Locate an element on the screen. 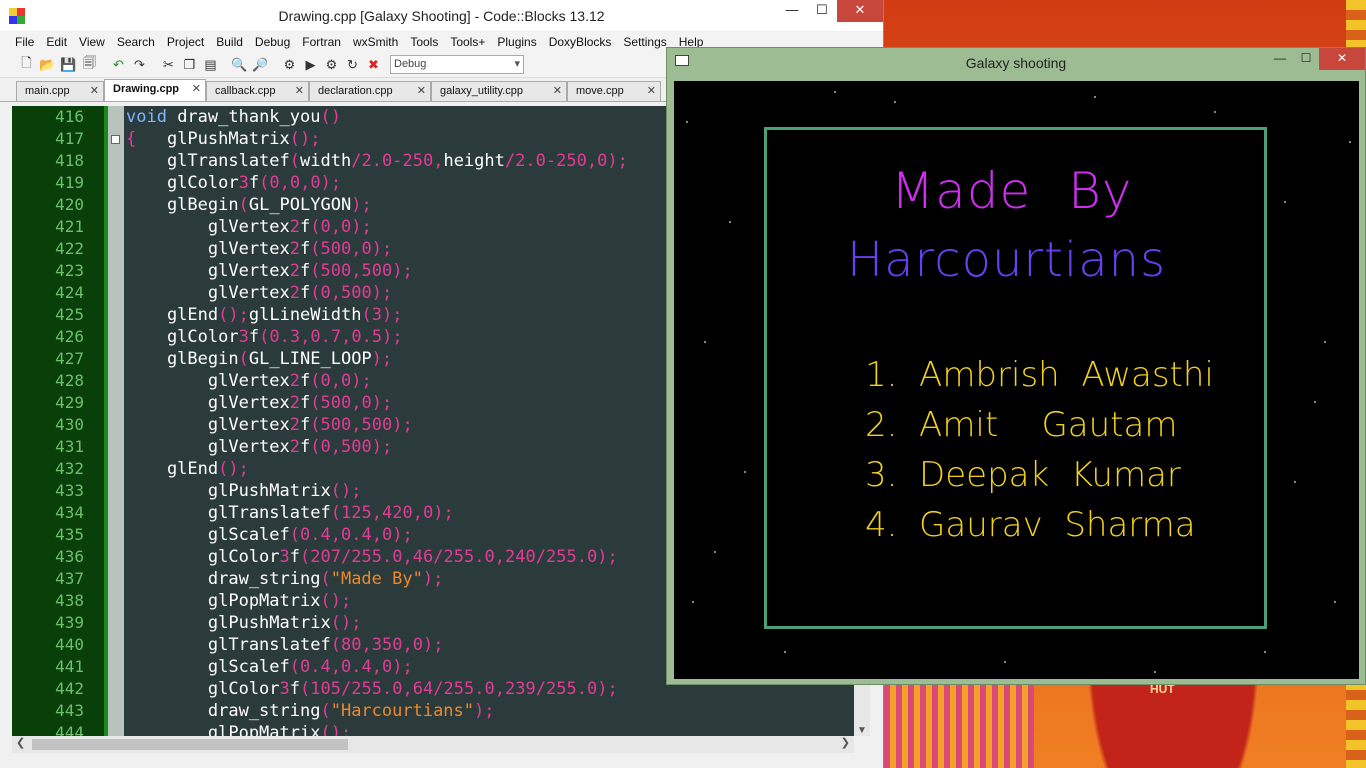 The width and height of the screenshot is (1366, 768). copy-icon: ❐ is located at coordinates (189, 65).